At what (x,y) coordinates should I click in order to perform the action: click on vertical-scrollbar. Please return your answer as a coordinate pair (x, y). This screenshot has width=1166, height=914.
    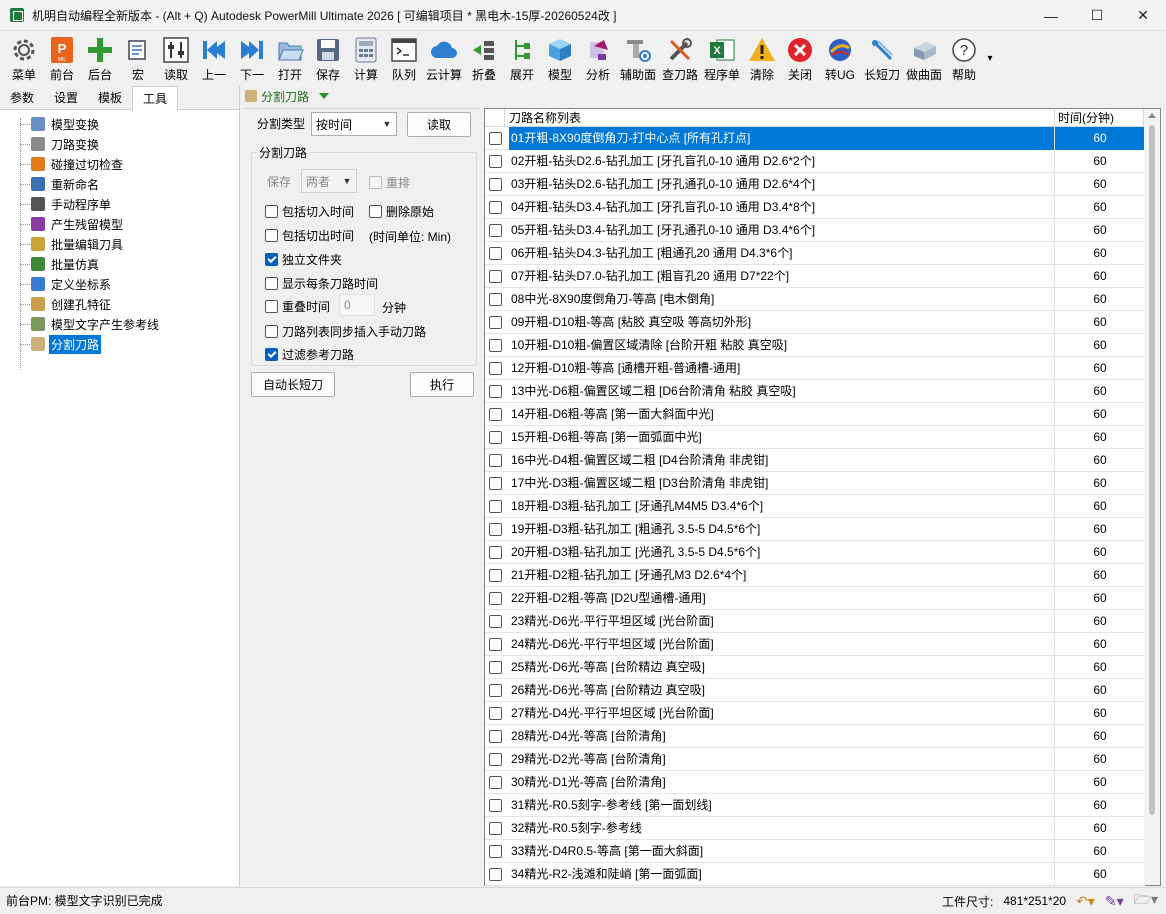
    Looking at the image, I should click on (1152, 497).